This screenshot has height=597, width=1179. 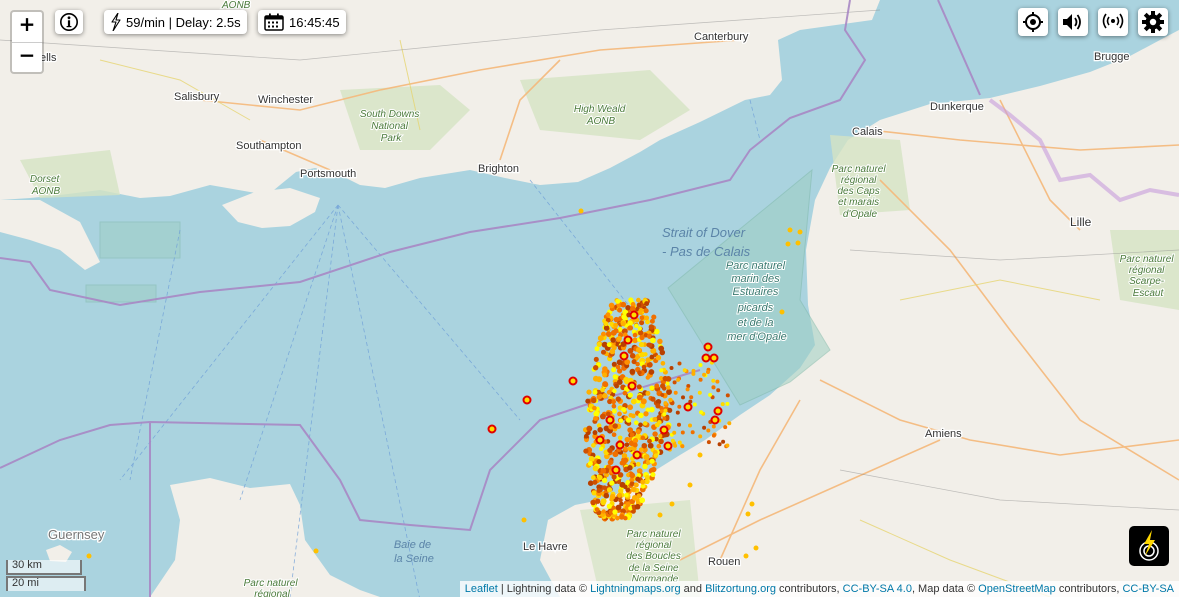 I want to click on blitzortung-link: Blitzortung.org, so click(x=740, y=589).